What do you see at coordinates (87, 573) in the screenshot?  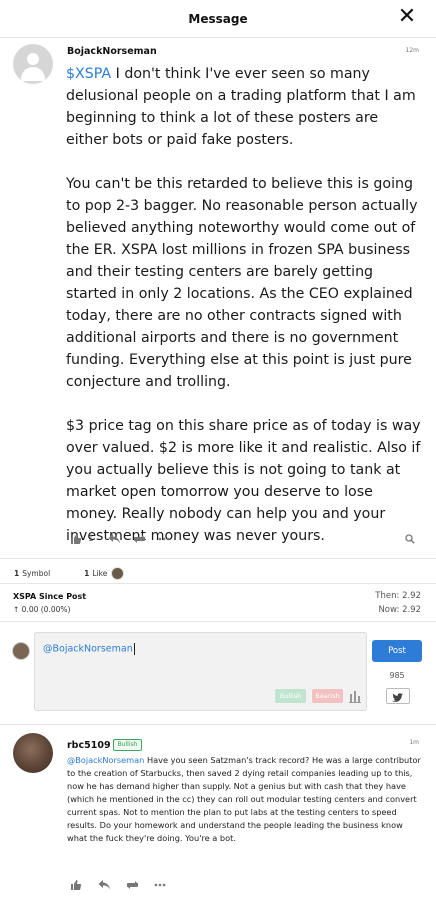 I see `like-stat-count: 1` at bounding box center [87, 573].